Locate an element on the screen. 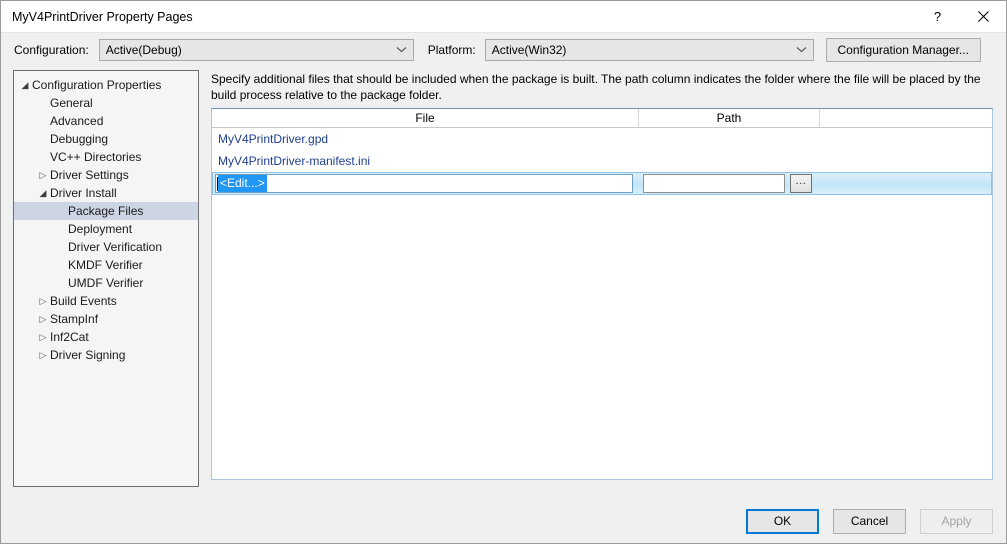 This screenshot has width=1007, height=544. tree-item-label: Configuration Properties is located at coordinates (97, 85).